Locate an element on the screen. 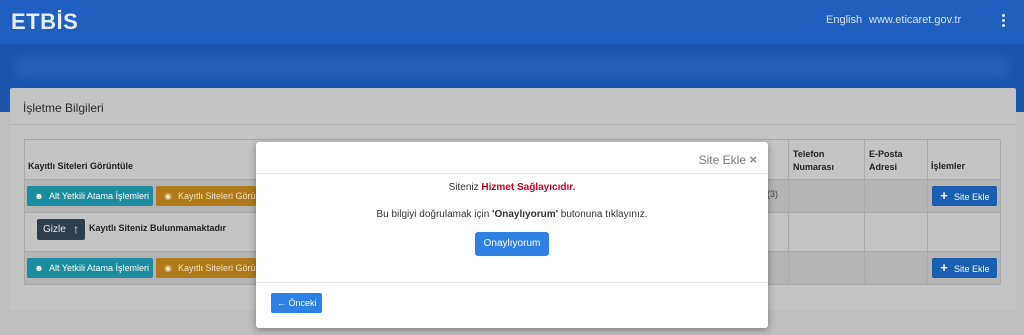  blurred-breadcrumb is located at coordinates (512, 67).